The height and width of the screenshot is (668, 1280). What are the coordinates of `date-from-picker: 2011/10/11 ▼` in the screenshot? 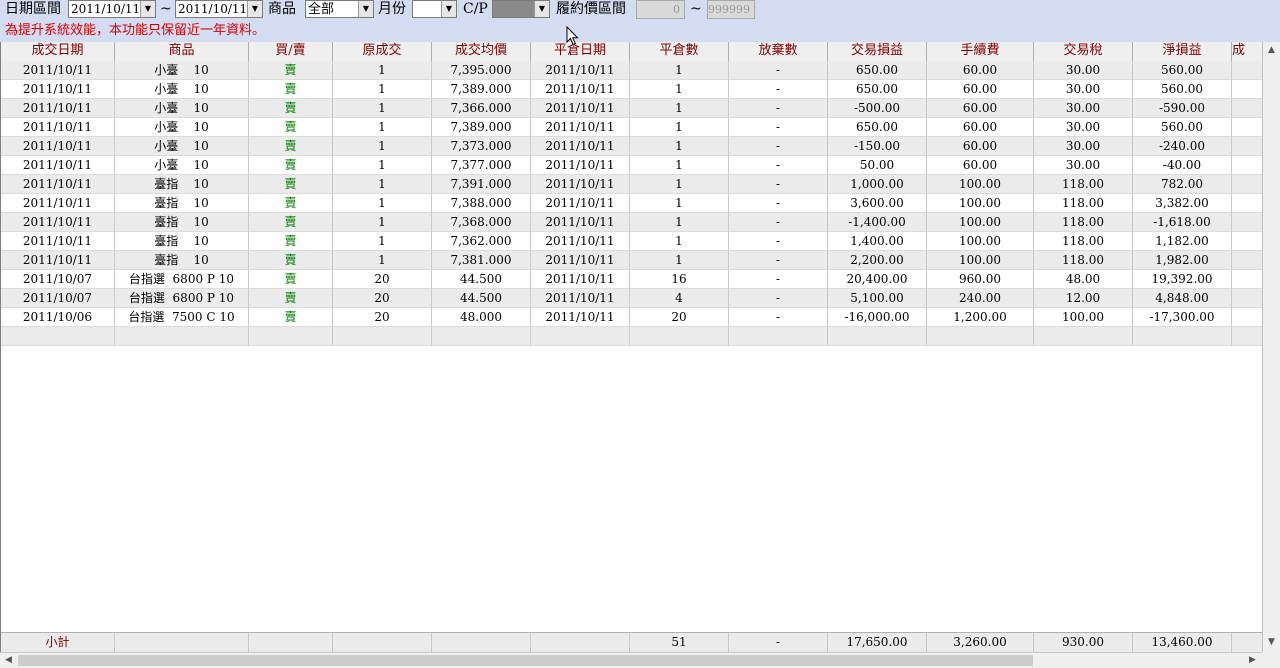 It's located at (112, 9).